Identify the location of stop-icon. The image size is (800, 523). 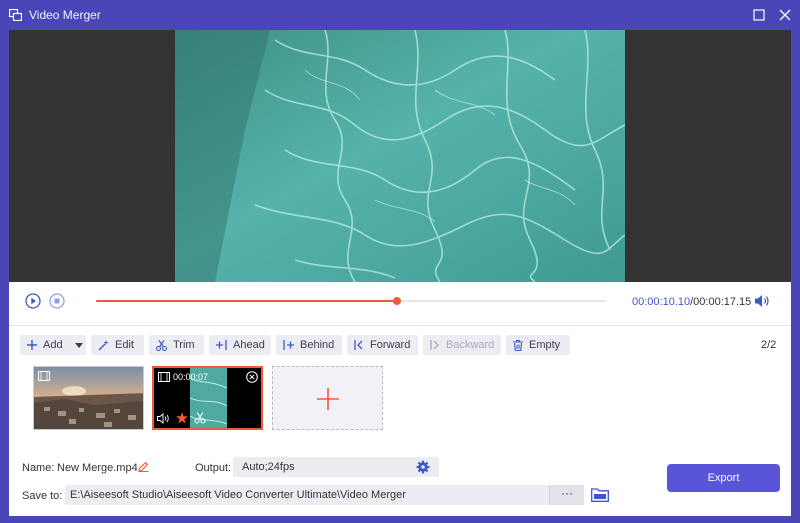
(57, 301).